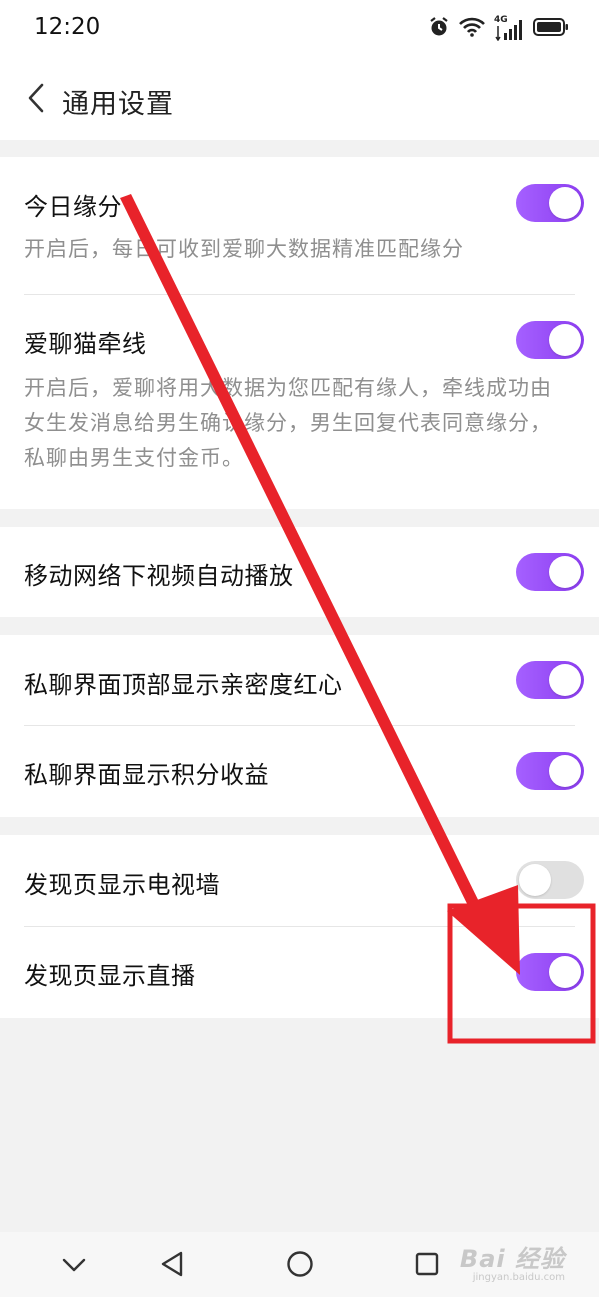 This screenshot has width=599, height=1297. I want to click on system-navigation-bar: Bai 经验 jingyan.baidu.com, so click(299, 1264).